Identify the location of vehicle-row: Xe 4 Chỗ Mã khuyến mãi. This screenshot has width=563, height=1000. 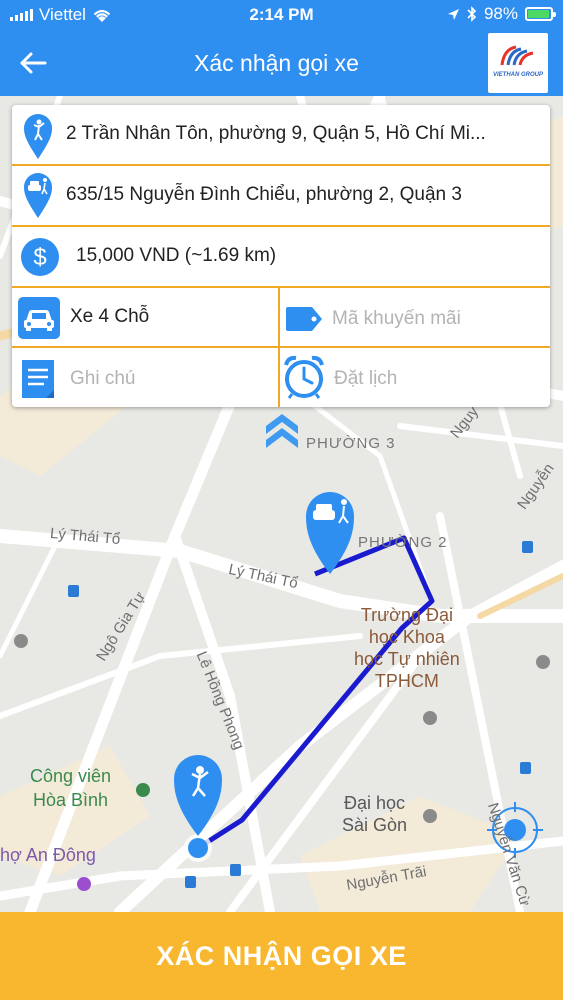
(281, 318).